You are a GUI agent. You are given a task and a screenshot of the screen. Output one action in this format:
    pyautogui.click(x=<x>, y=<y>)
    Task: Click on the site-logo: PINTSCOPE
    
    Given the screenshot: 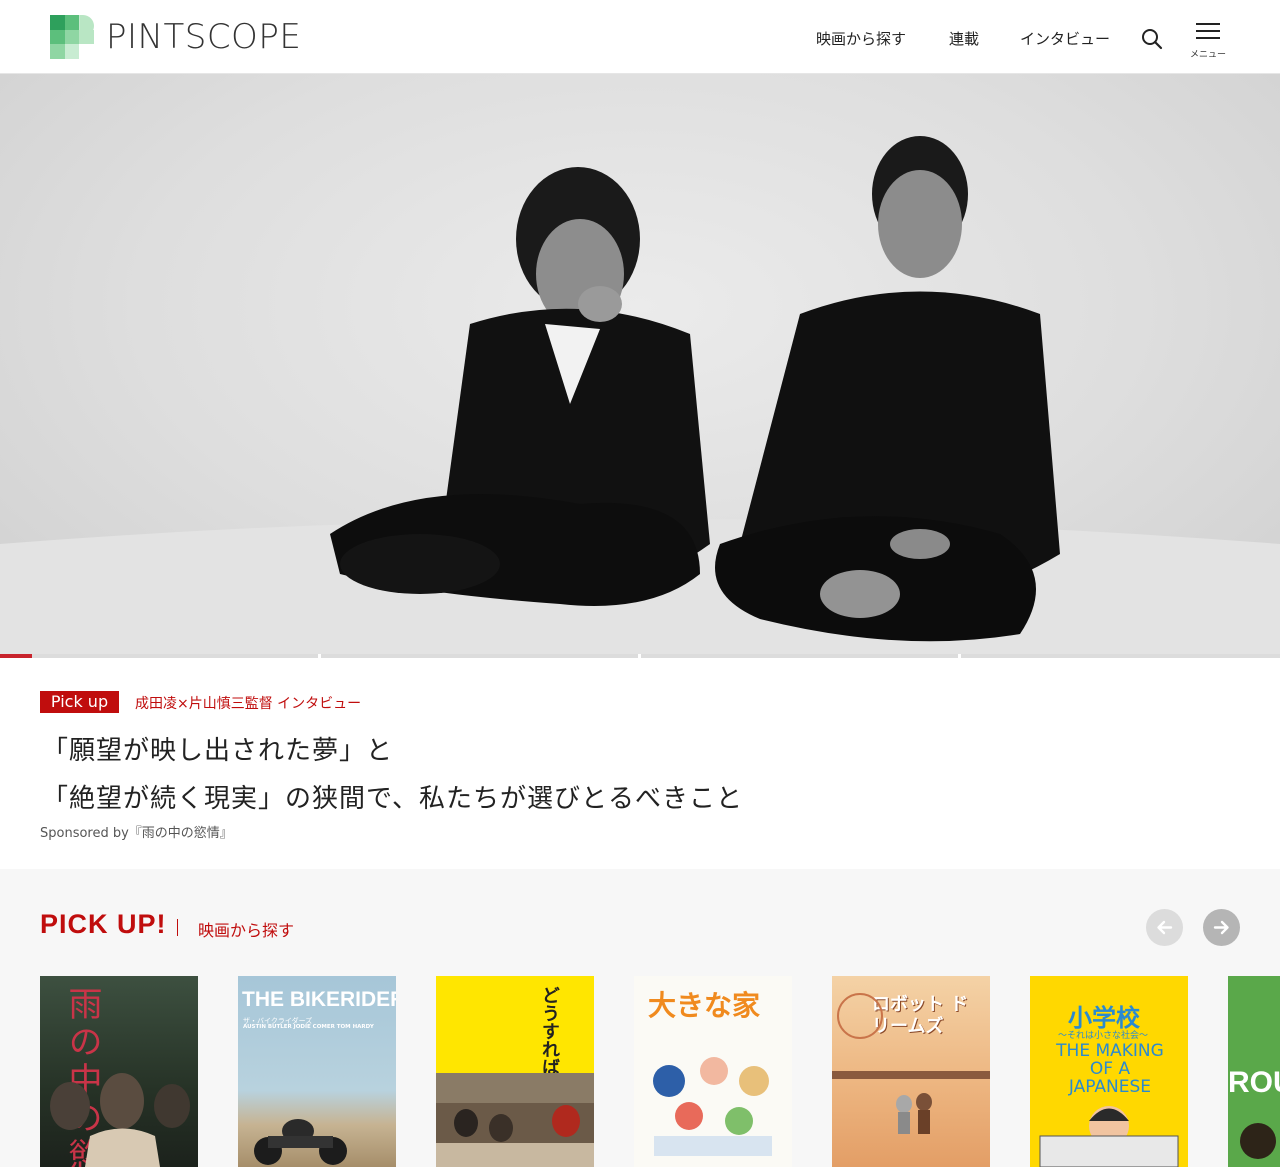 What is the action you would take?
    pyautogui.click(x=175, y=37)
    